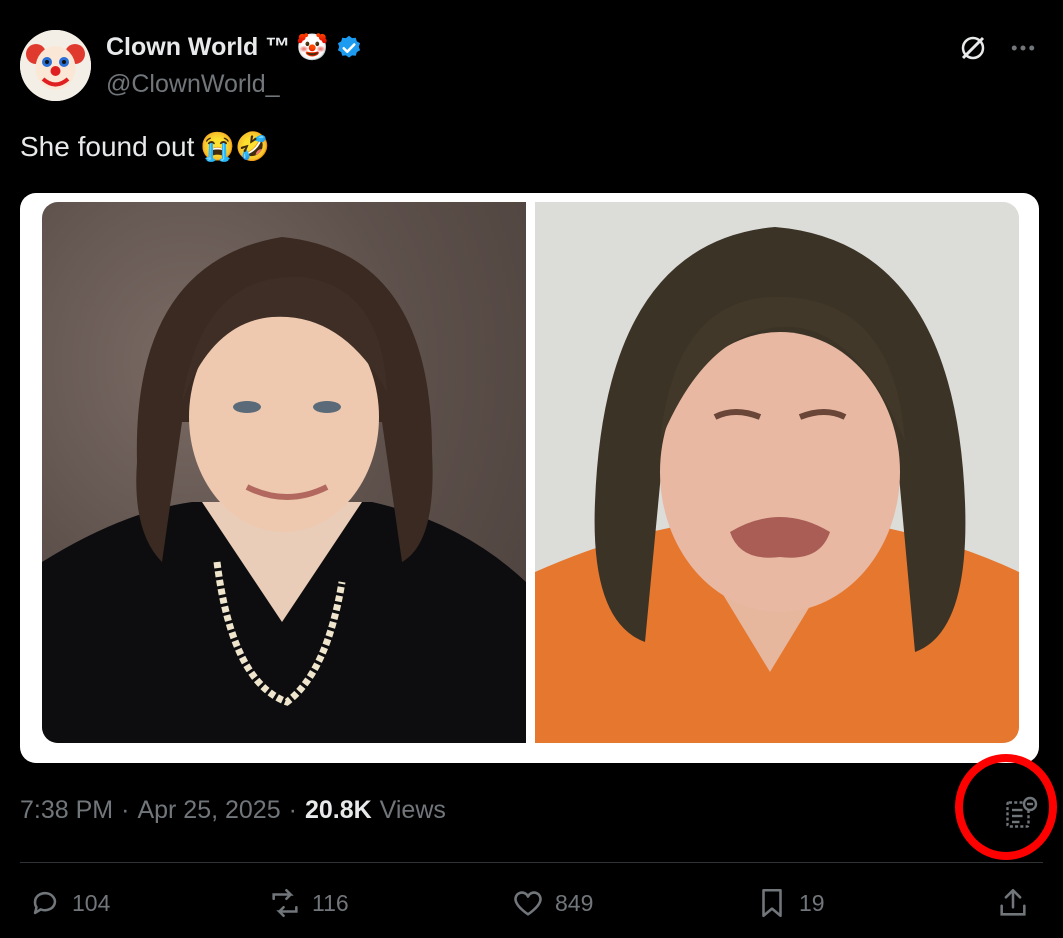 The width and height of the screenshot is (1063, 938). I want to click on tweet-text: She found out 😭🤣, so click(145, 146).